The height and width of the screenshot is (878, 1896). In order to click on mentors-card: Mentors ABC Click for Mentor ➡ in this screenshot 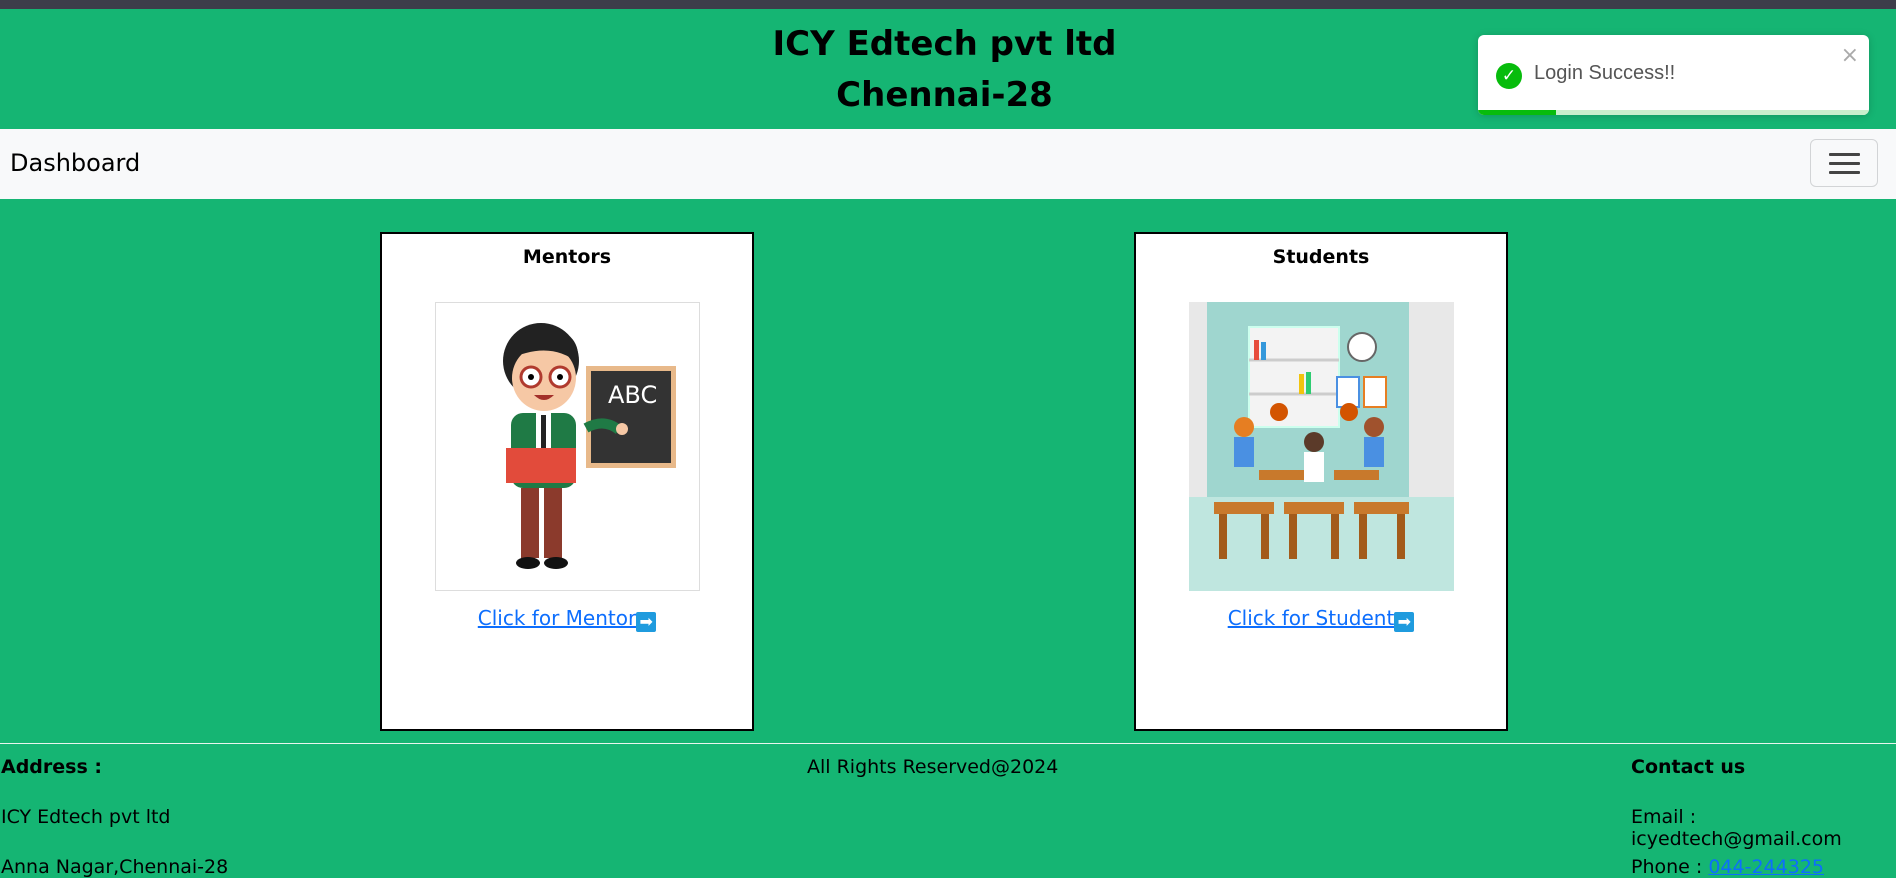, I will do `click(567, 481)`.